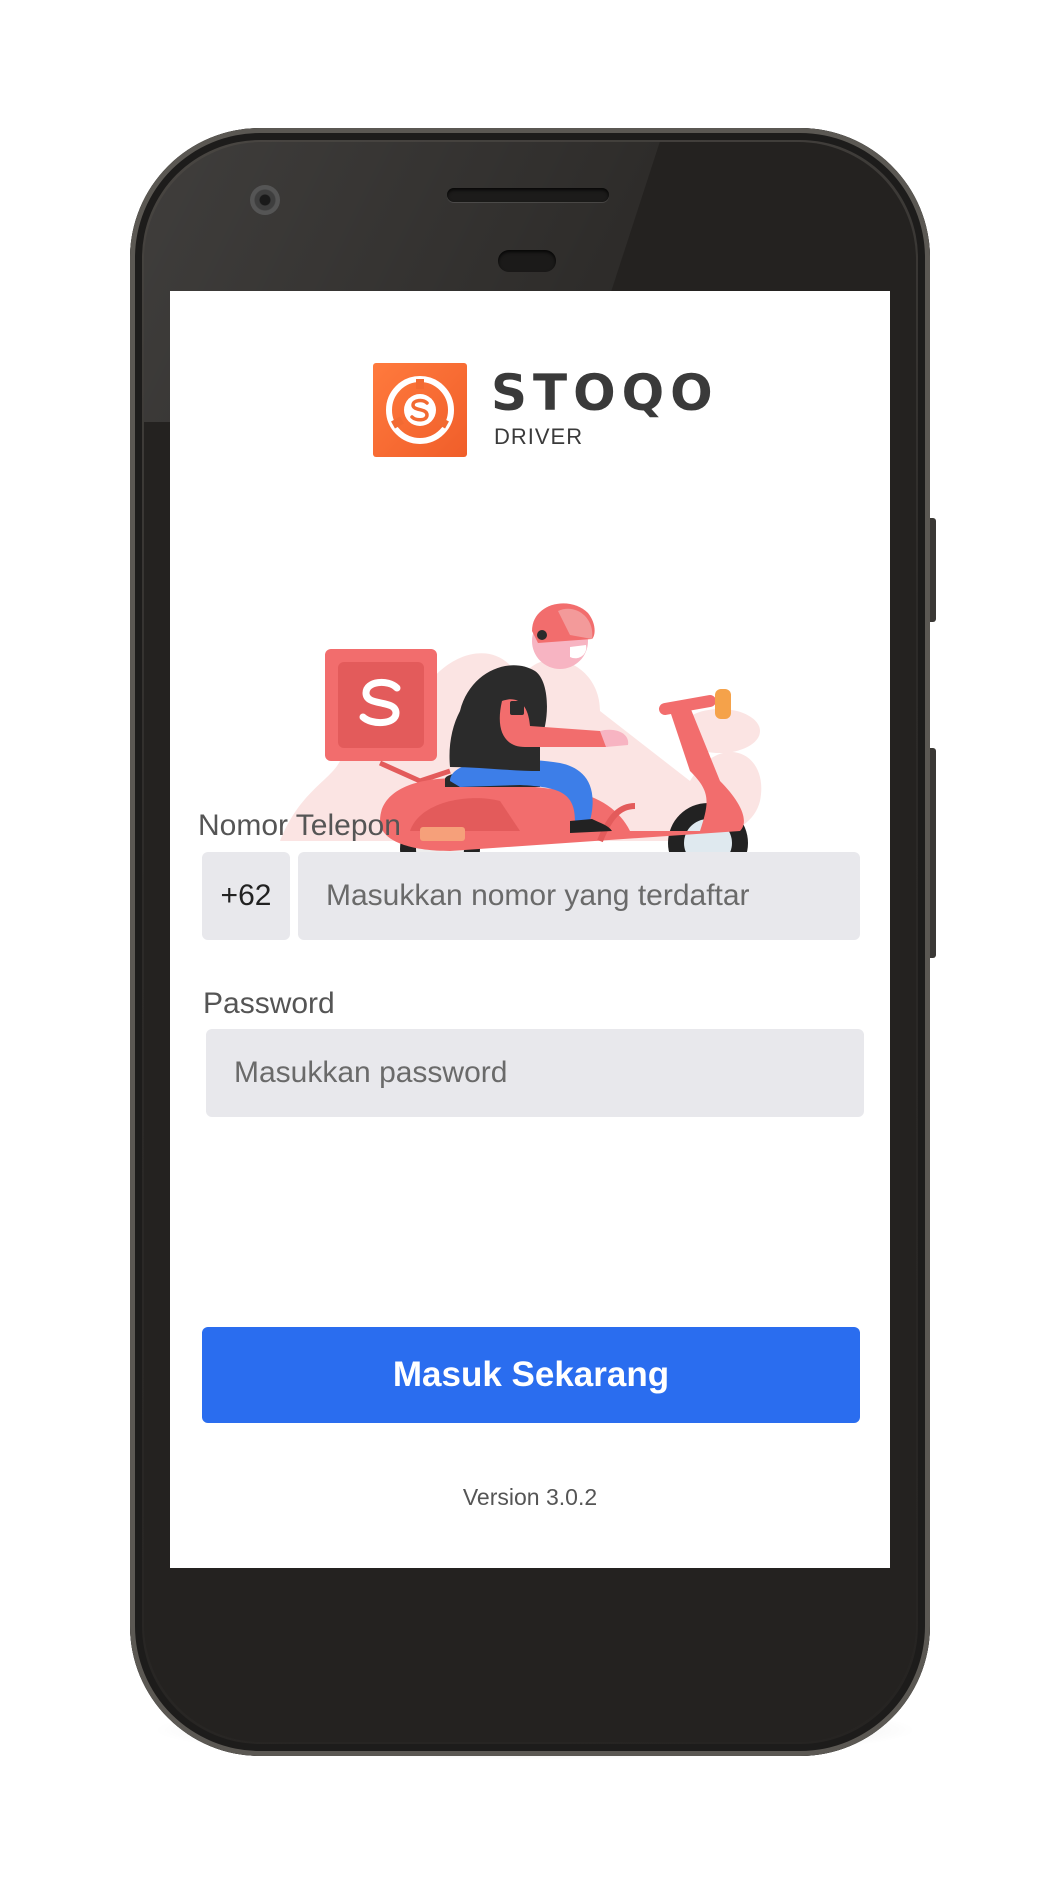  What do you see at coordinates (269, 1003) in the screenshot?
I see `password-label: Password` at bounding box center [269, 1003].